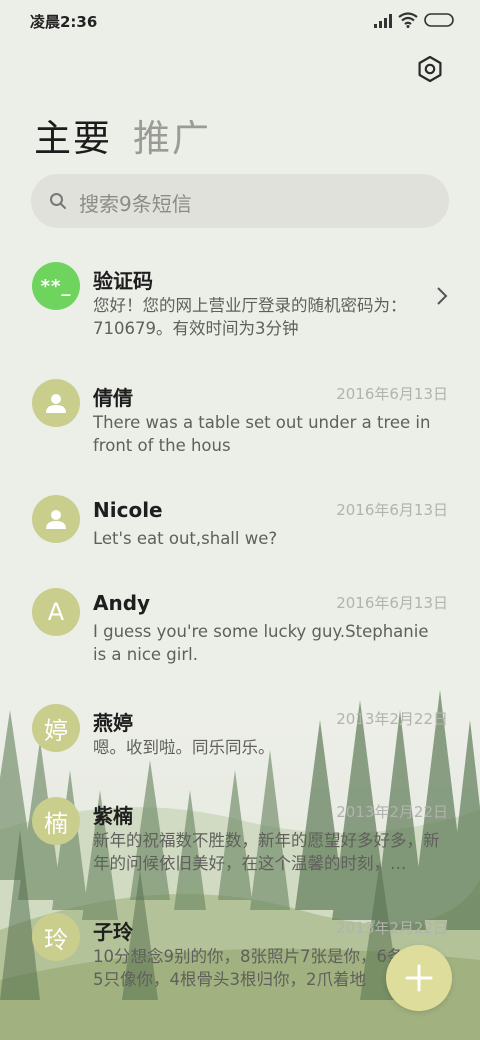 The image size is (480, 1040). What do you see at coordinates (56, 821) in the screenshot?
I see `avatar: 楠` at bounding box center [56, 821].